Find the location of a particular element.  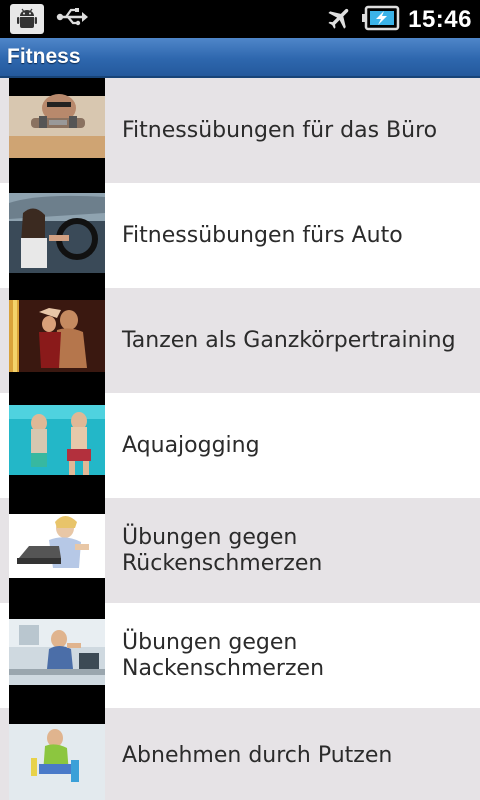

airplane-mode-icon is located at coordinates (340, 20).